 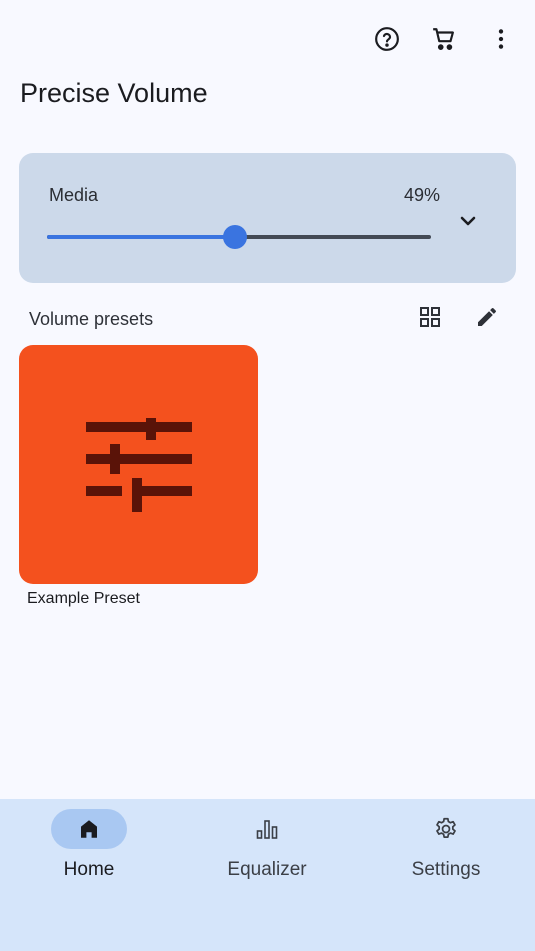 I want to click on equalizer-icon, so click(x=267, y=829).